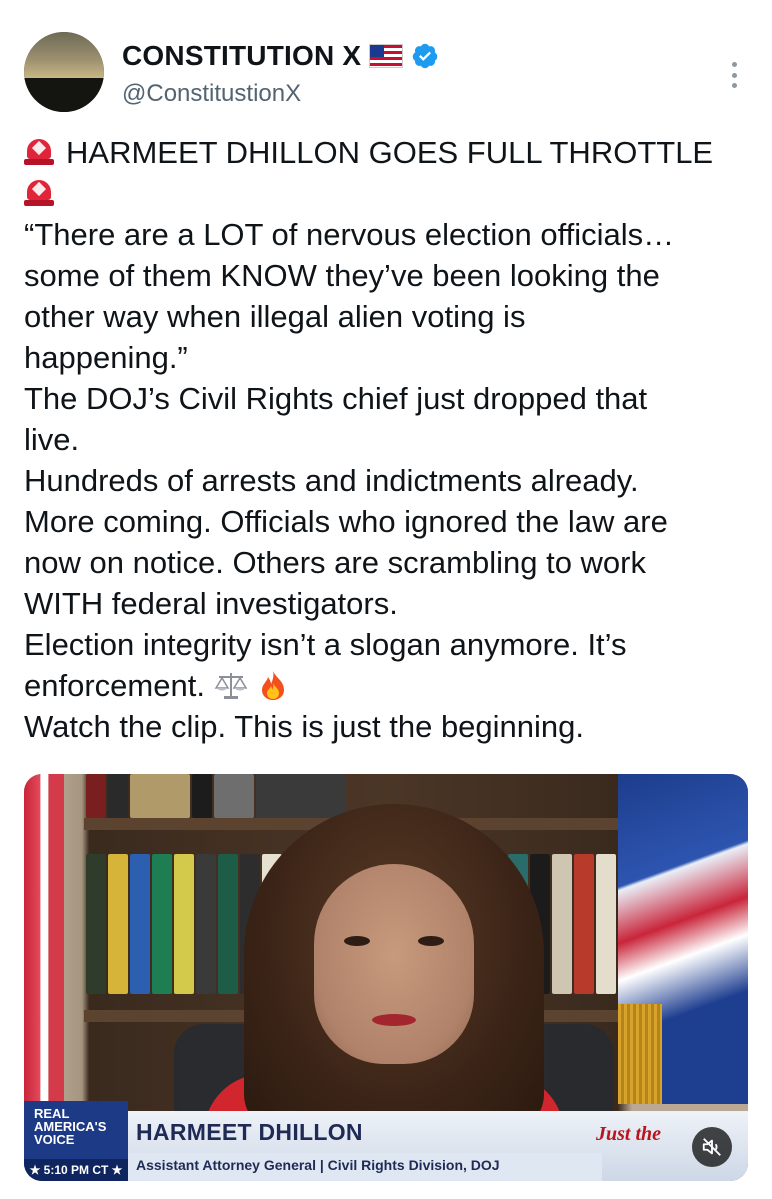 The width and height of the screenshot is (772, 1199). I want to click on tweet-header: CONSTITUTION X @ConstitustionX, so click(386, 74).